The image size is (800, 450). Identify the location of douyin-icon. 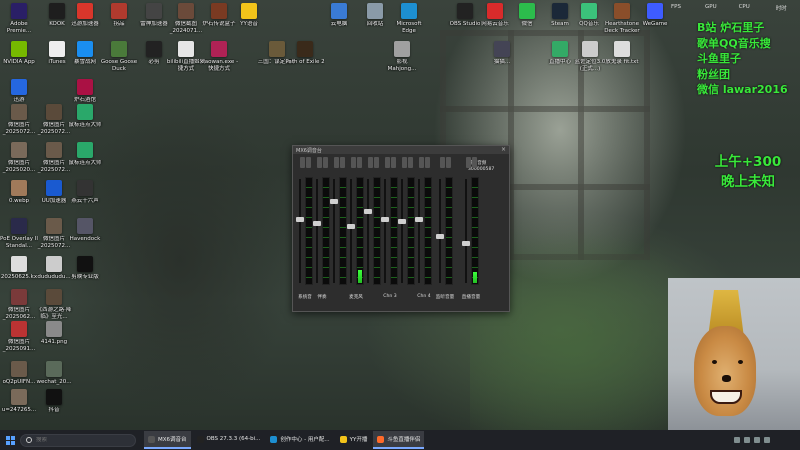
(54, 397).